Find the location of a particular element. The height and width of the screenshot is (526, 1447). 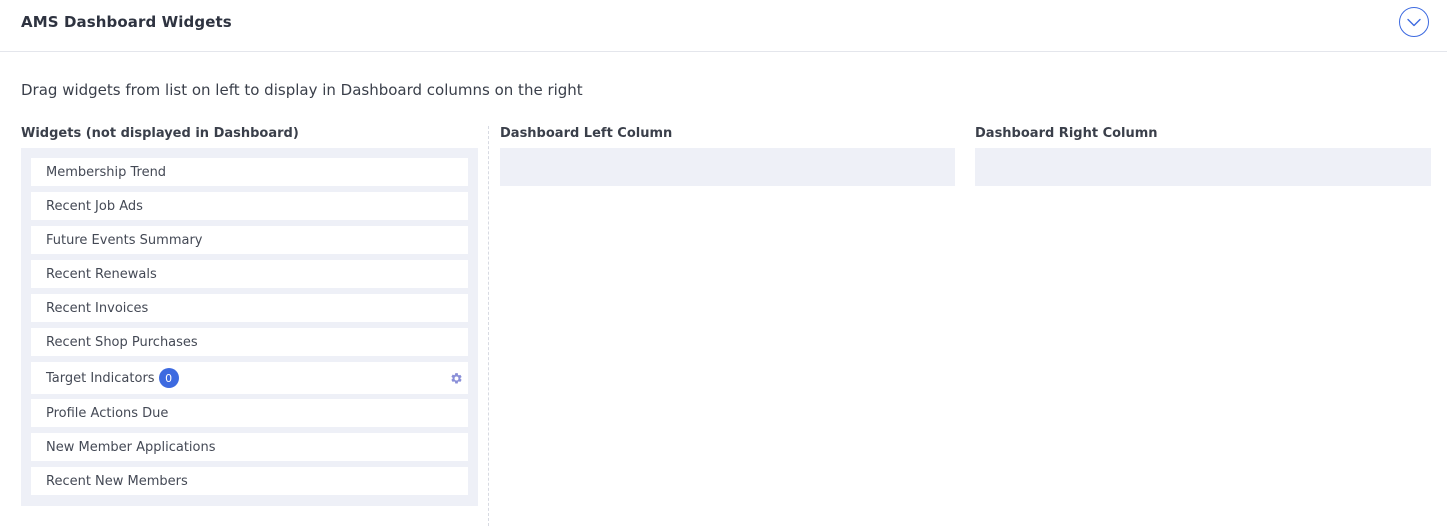

left-column-title: Dashboard Left Column is located at coordinates (586, 133).